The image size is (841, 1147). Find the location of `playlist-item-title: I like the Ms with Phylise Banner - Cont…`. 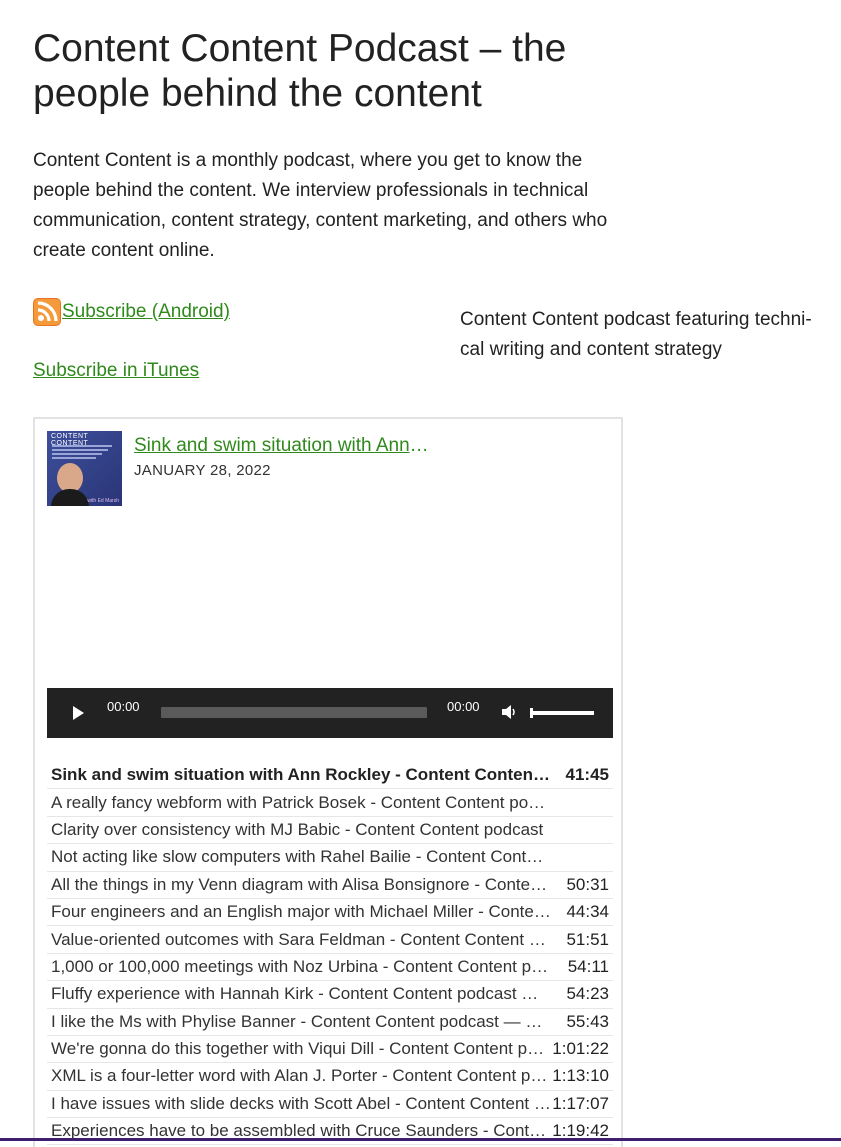

playlist-item-title: I like the Ms with Phylise Banner - Cont… is located at coordinates (301, 1021).